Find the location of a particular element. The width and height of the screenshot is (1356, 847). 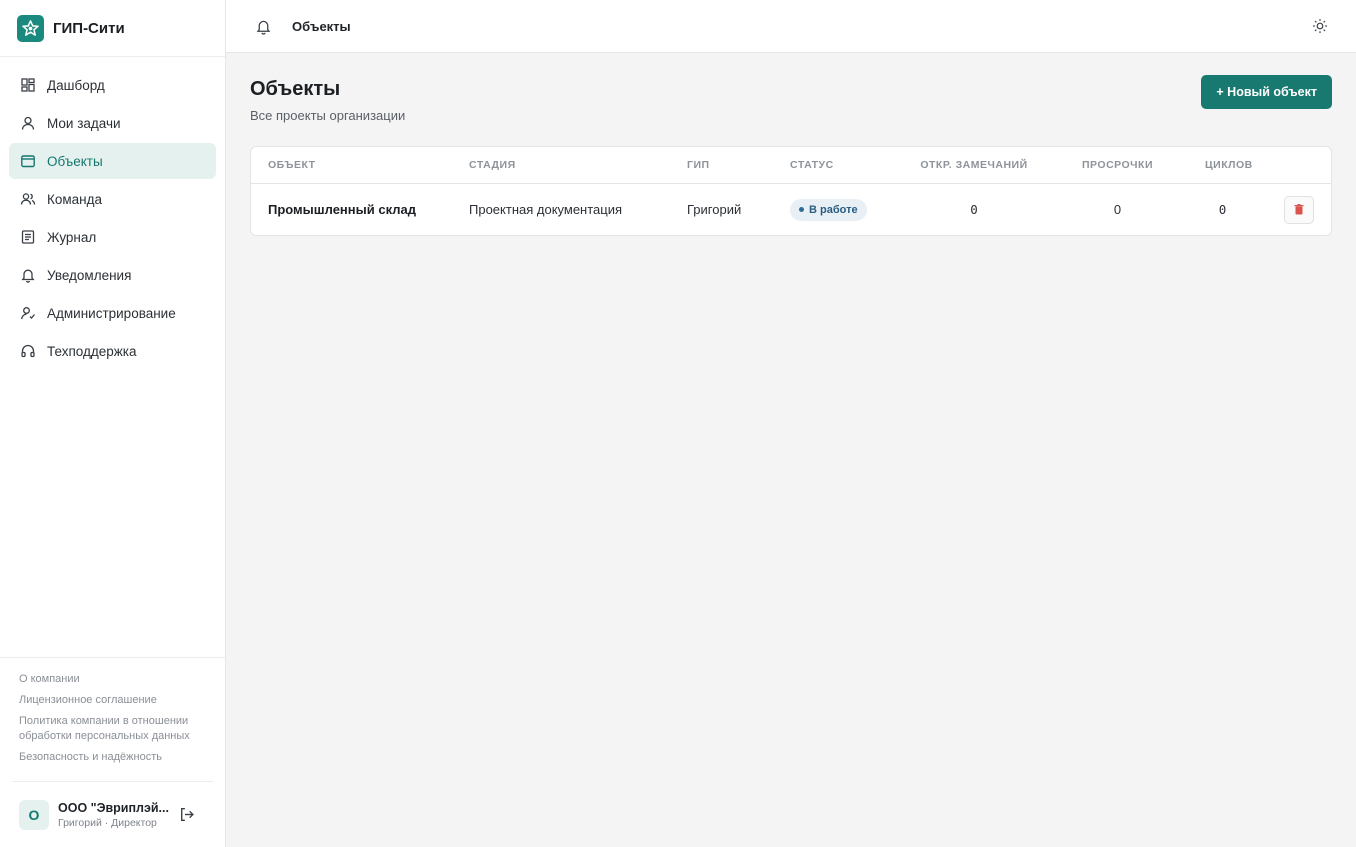

page-subtitle: Все проекты организации is located at coordinates (328, 115).